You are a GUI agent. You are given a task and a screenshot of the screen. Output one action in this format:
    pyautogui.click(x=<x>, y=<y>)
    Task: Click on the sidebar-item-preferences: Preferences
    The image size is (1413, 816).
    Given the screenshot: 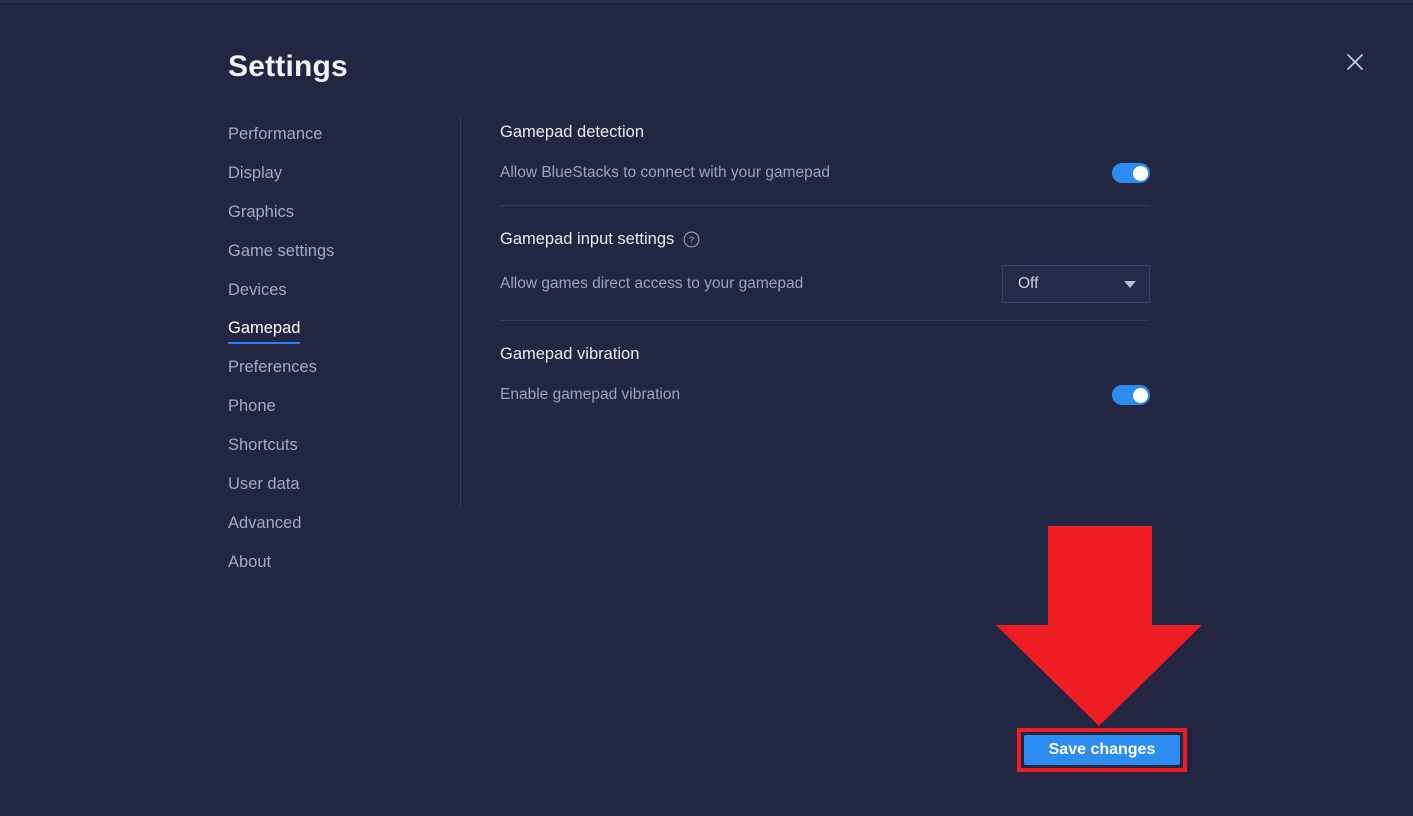 What is the action you would take?
    pyautogui.click(x=272, y=367)
    